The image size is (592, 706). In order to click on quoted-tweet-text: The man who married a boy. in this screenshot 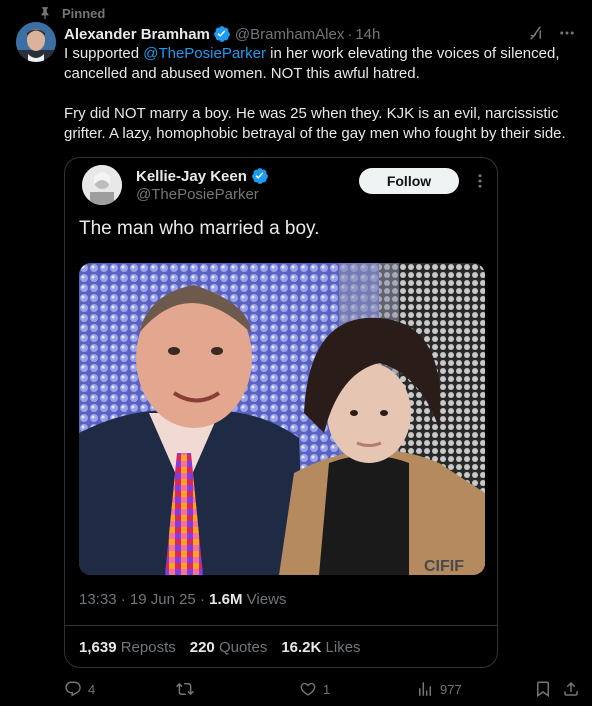, I will do `click(199, 228)`.